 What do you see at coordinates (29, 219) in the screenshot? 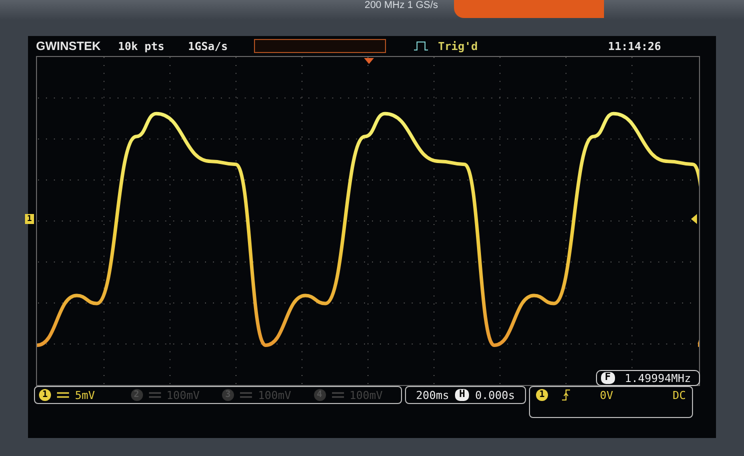
I see `channel-marker: 1` at bounding box center [29, 219].